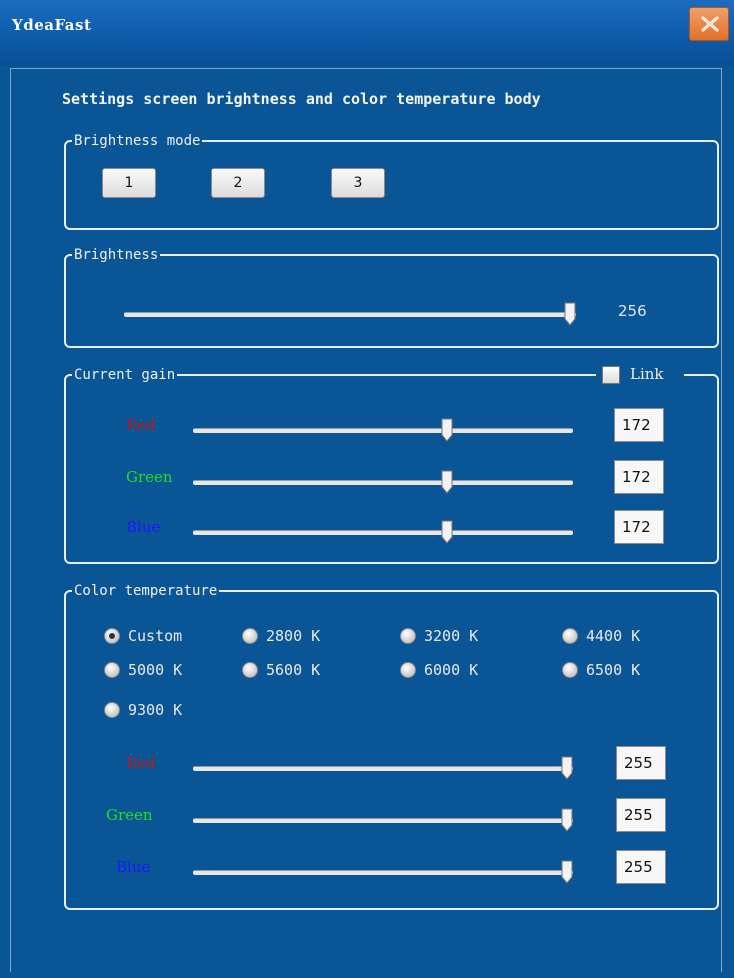  Describe the element at coordinates (641, 867) in the screenshot. I see `ct-blue-value-field: 255` at that location.